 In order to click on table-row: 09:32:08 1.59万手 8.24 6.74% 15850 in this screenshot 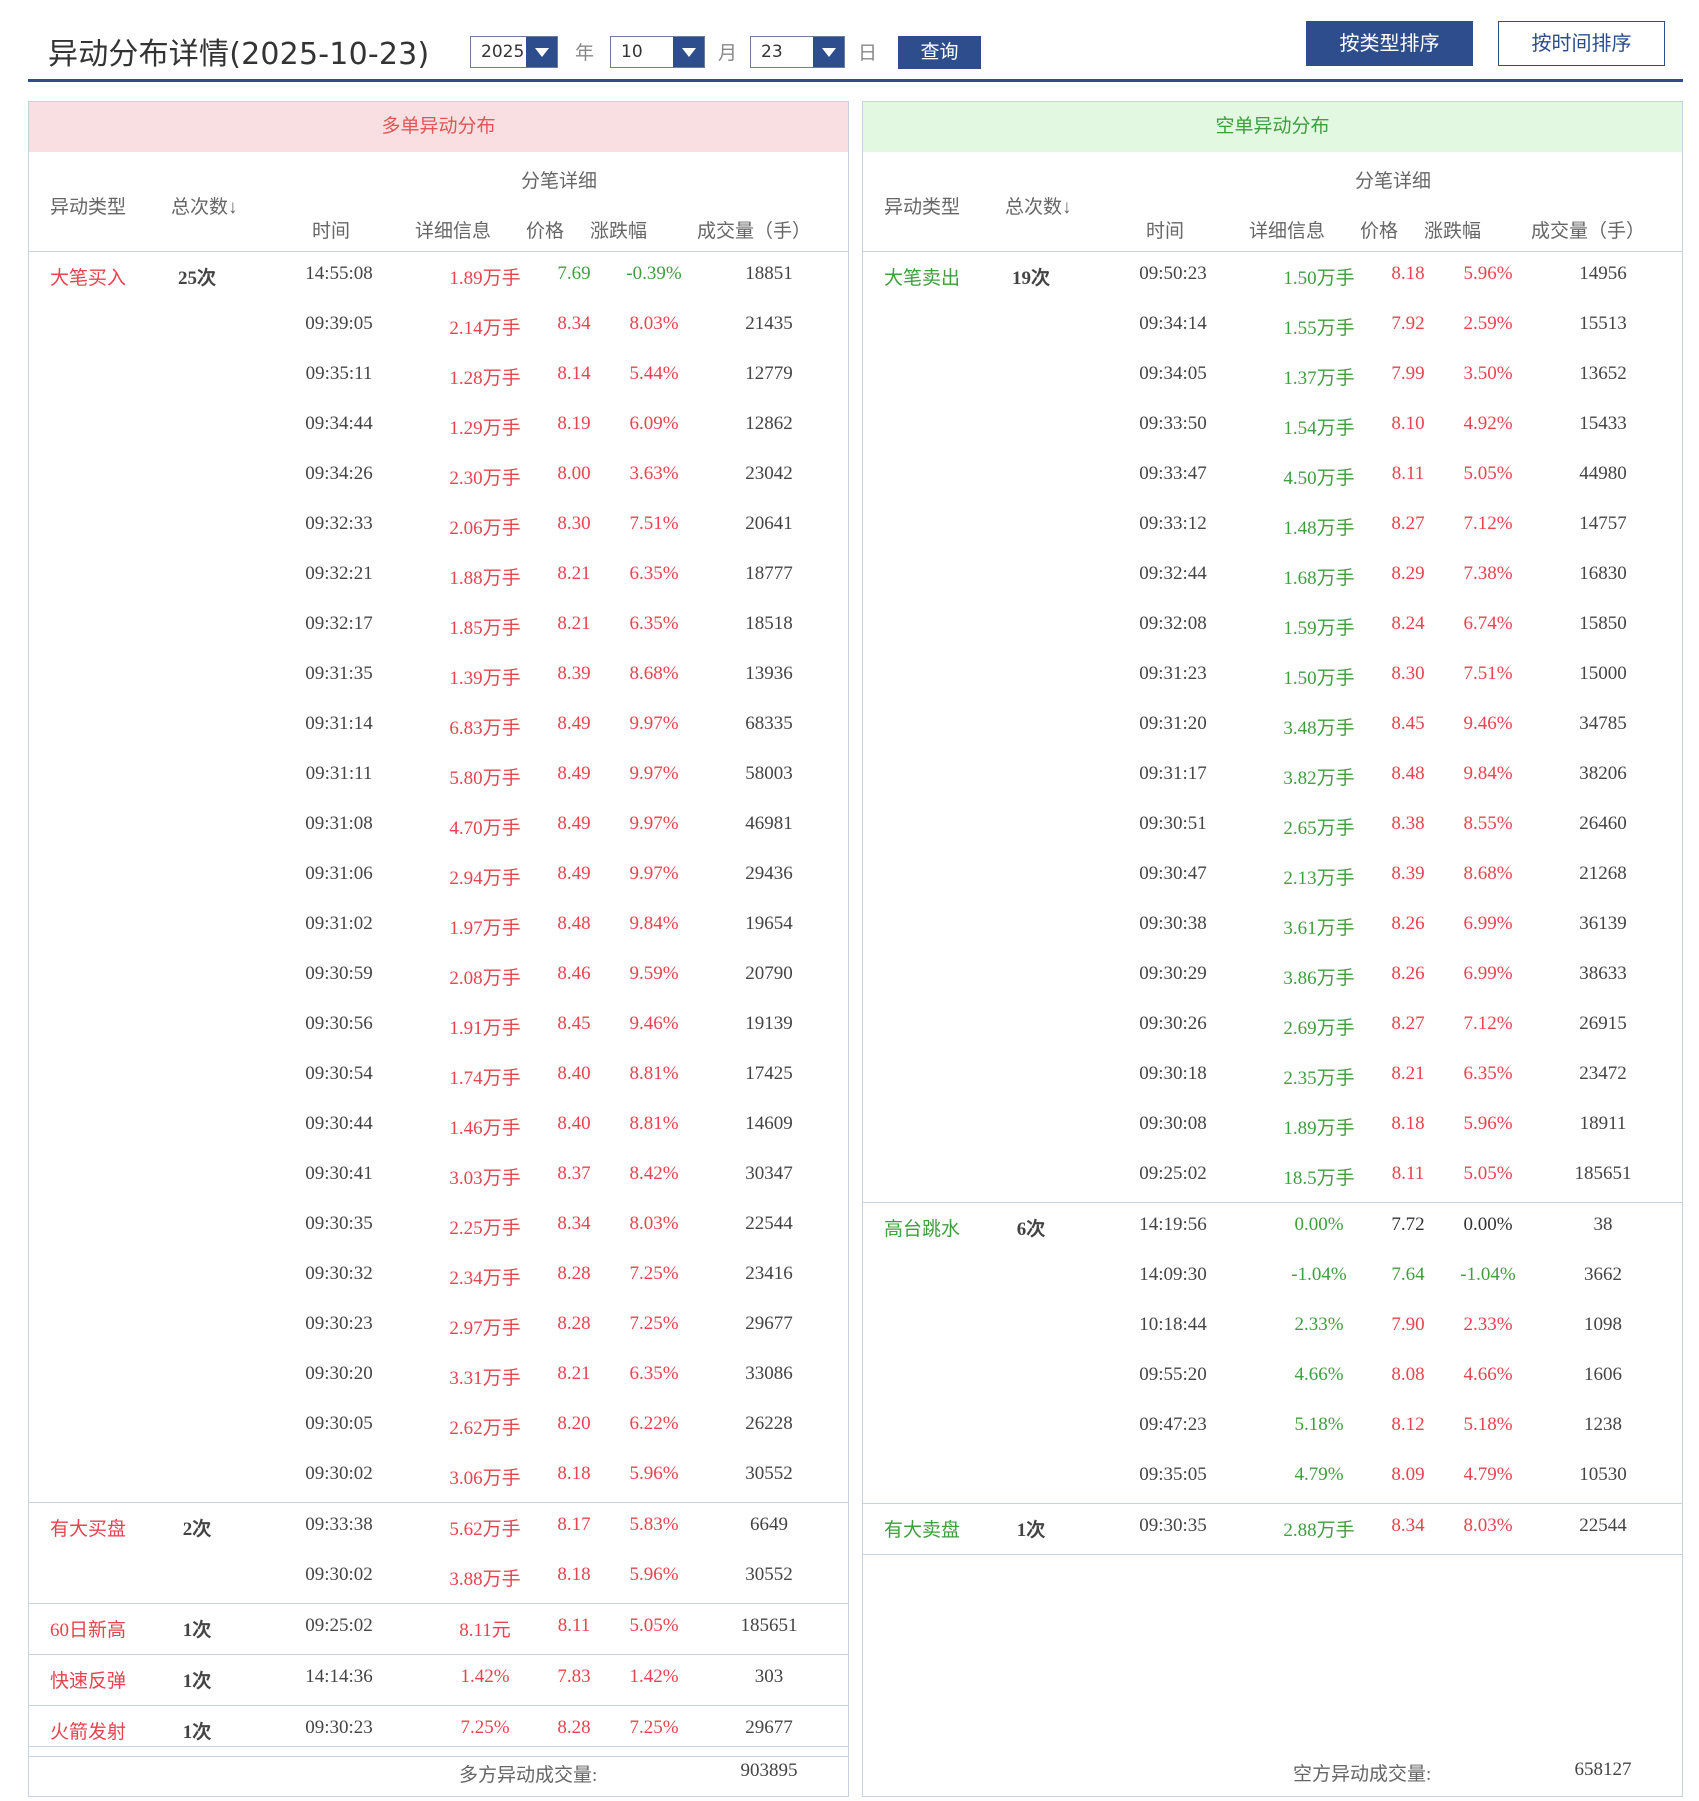, I will do `click(1272, 627)`.